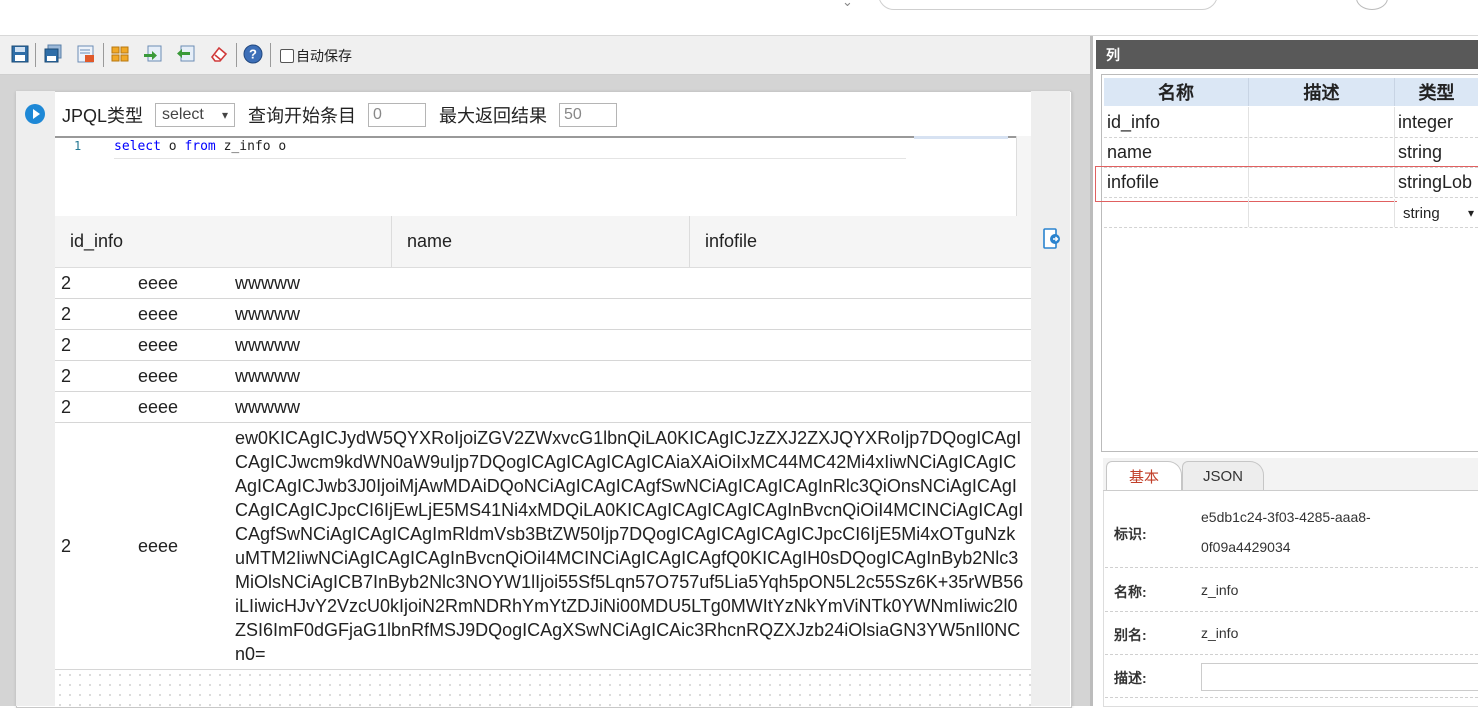 The image size is (1478, 708). Describe the element at coordinates (1291, 633) in the screenshot. I see `property-alias: 别名: z_info` at that location.